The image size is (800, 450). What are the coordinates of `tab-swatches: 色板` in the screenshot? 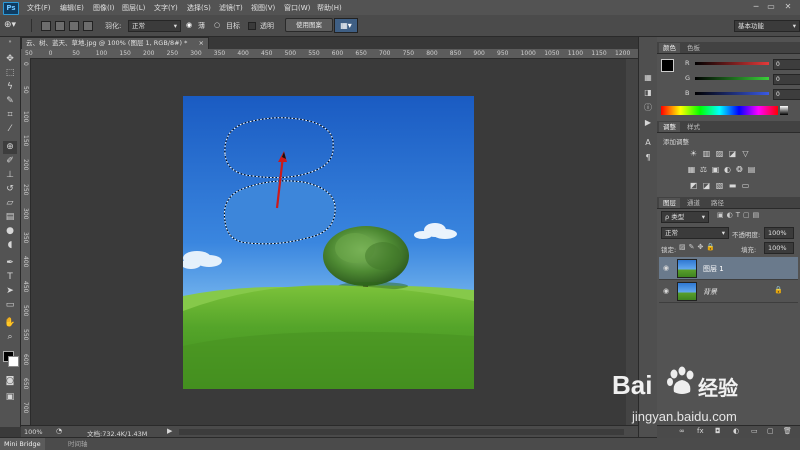 It's located at (693, 48).